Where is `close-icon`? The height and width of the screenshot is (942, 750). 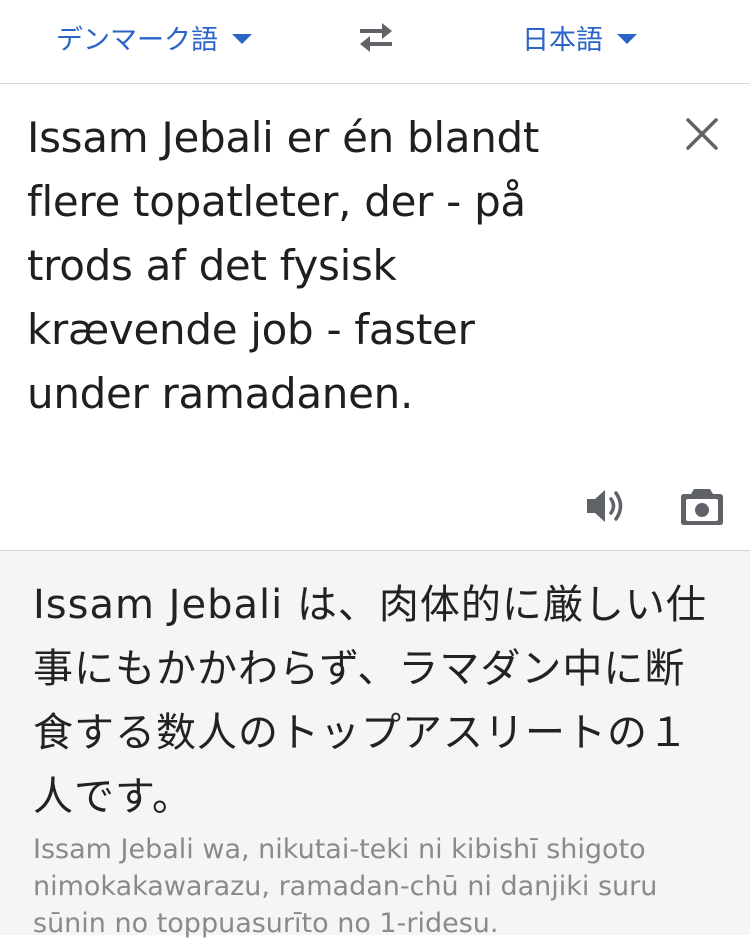
close-icon is located at coordinates (702, 134).